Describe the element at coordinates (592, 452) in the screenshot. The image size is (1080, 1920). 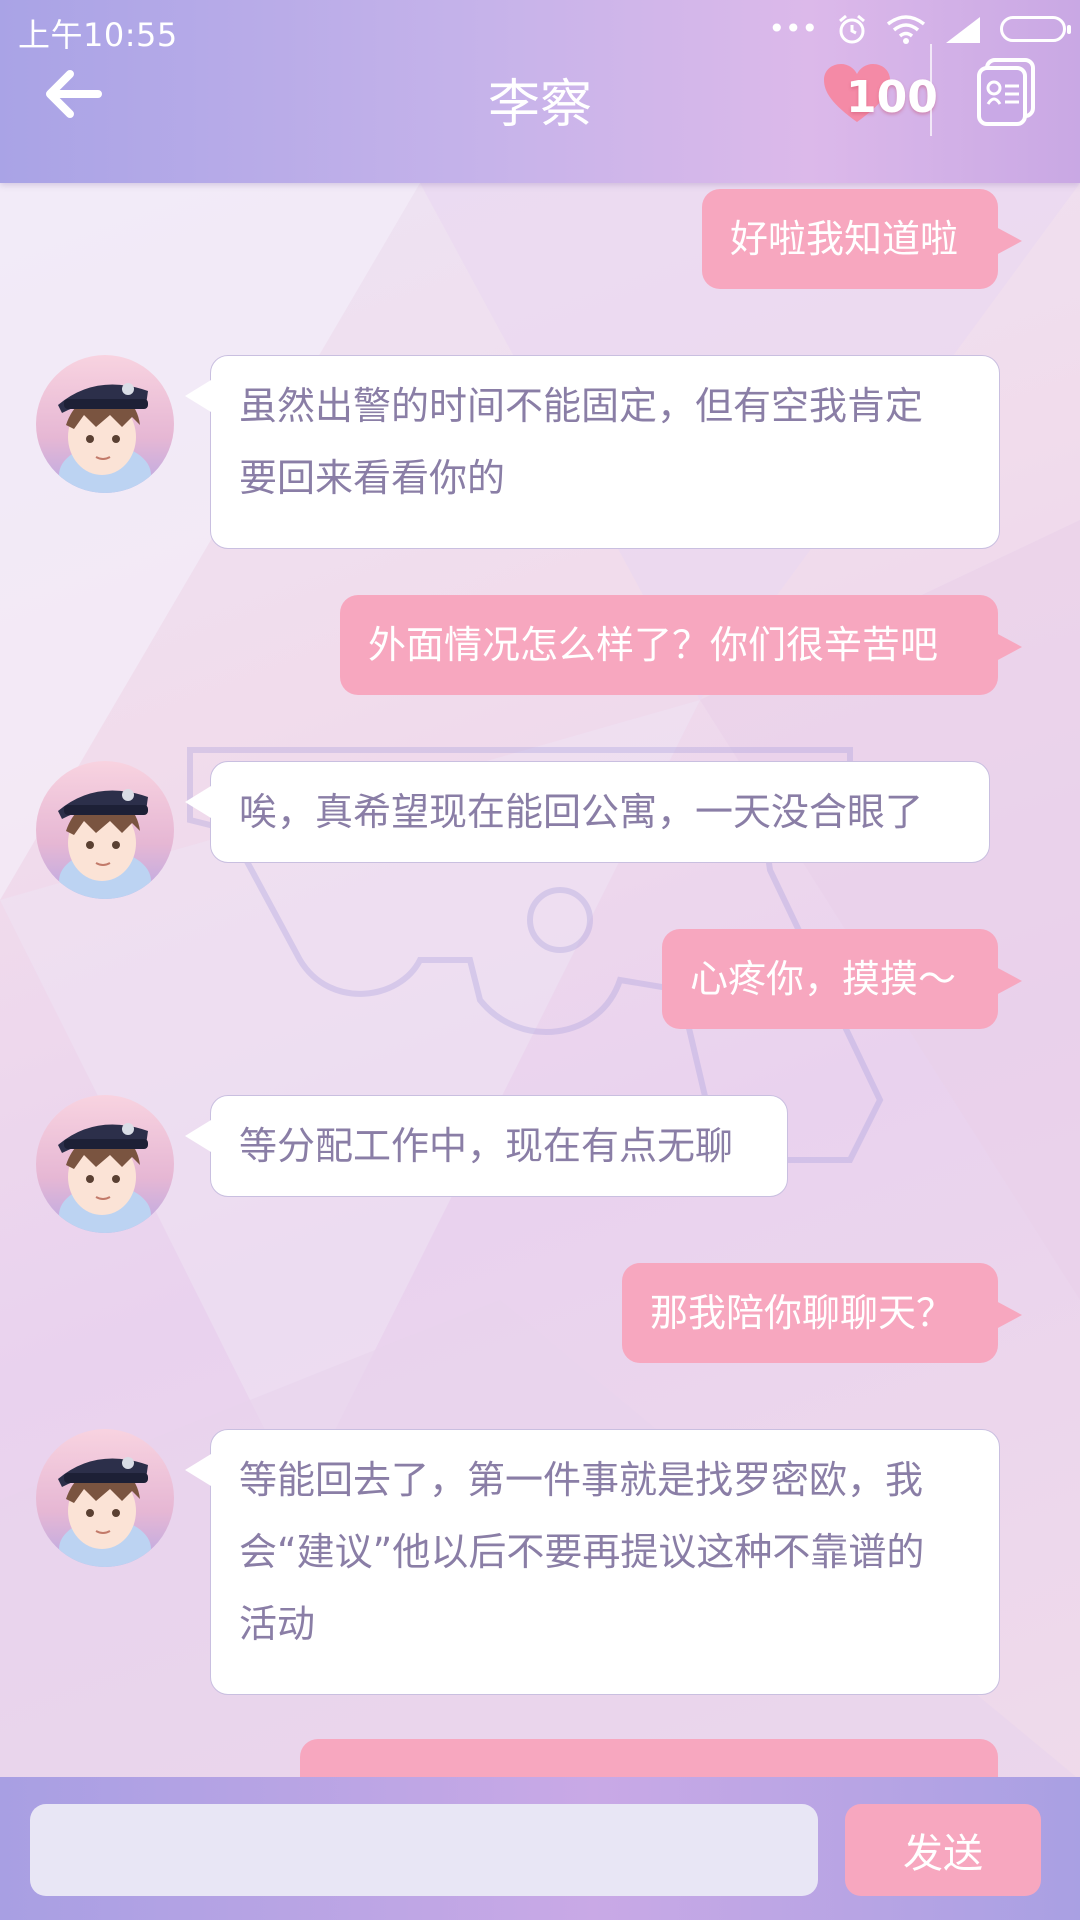
I see `message-incoming: 虽然出警的时间不能固定，但有空我肯定 要回来看看你的` at that location.